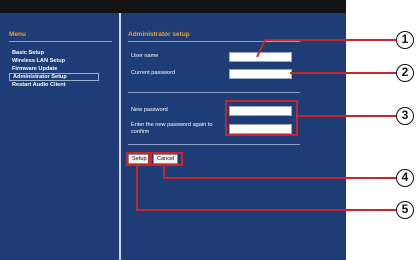 This screenshot has height=260, width=419. What do you see at coordinates (405, 116) in the screenshot?
I see `callout-3: 3` at bounding box center [405, 116].